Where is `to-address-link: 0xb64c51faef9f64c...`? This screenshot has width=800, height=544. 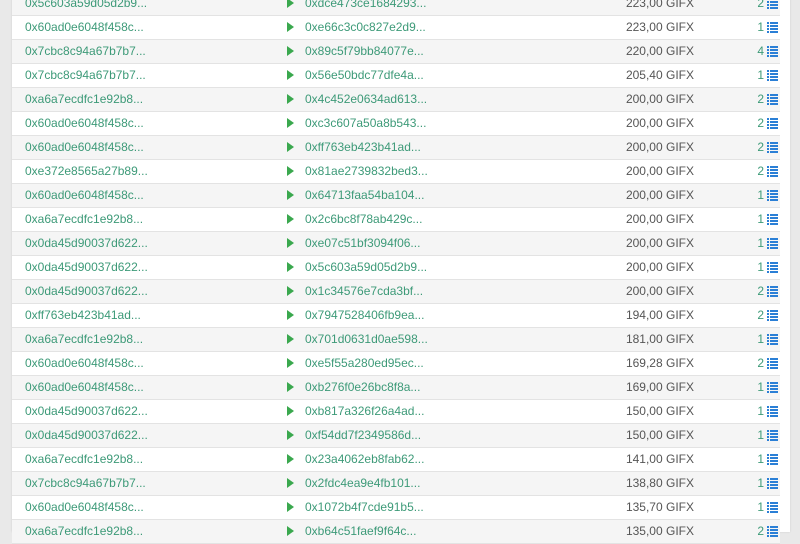 to-address-link: 0xb64c51faef9f64c... is located at coordinates (360, 531).